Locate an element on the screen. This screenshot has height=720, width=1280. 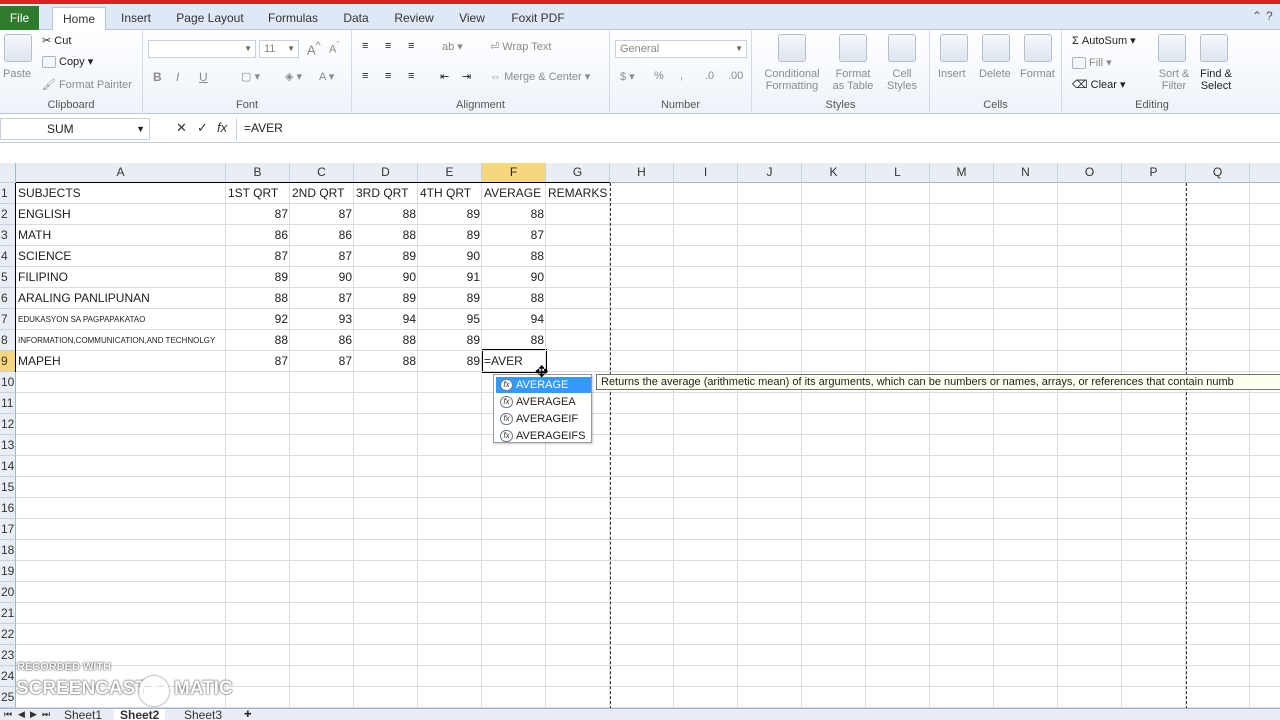
insert-sheet-icon: ✚ is located at coordinates (248, 714).